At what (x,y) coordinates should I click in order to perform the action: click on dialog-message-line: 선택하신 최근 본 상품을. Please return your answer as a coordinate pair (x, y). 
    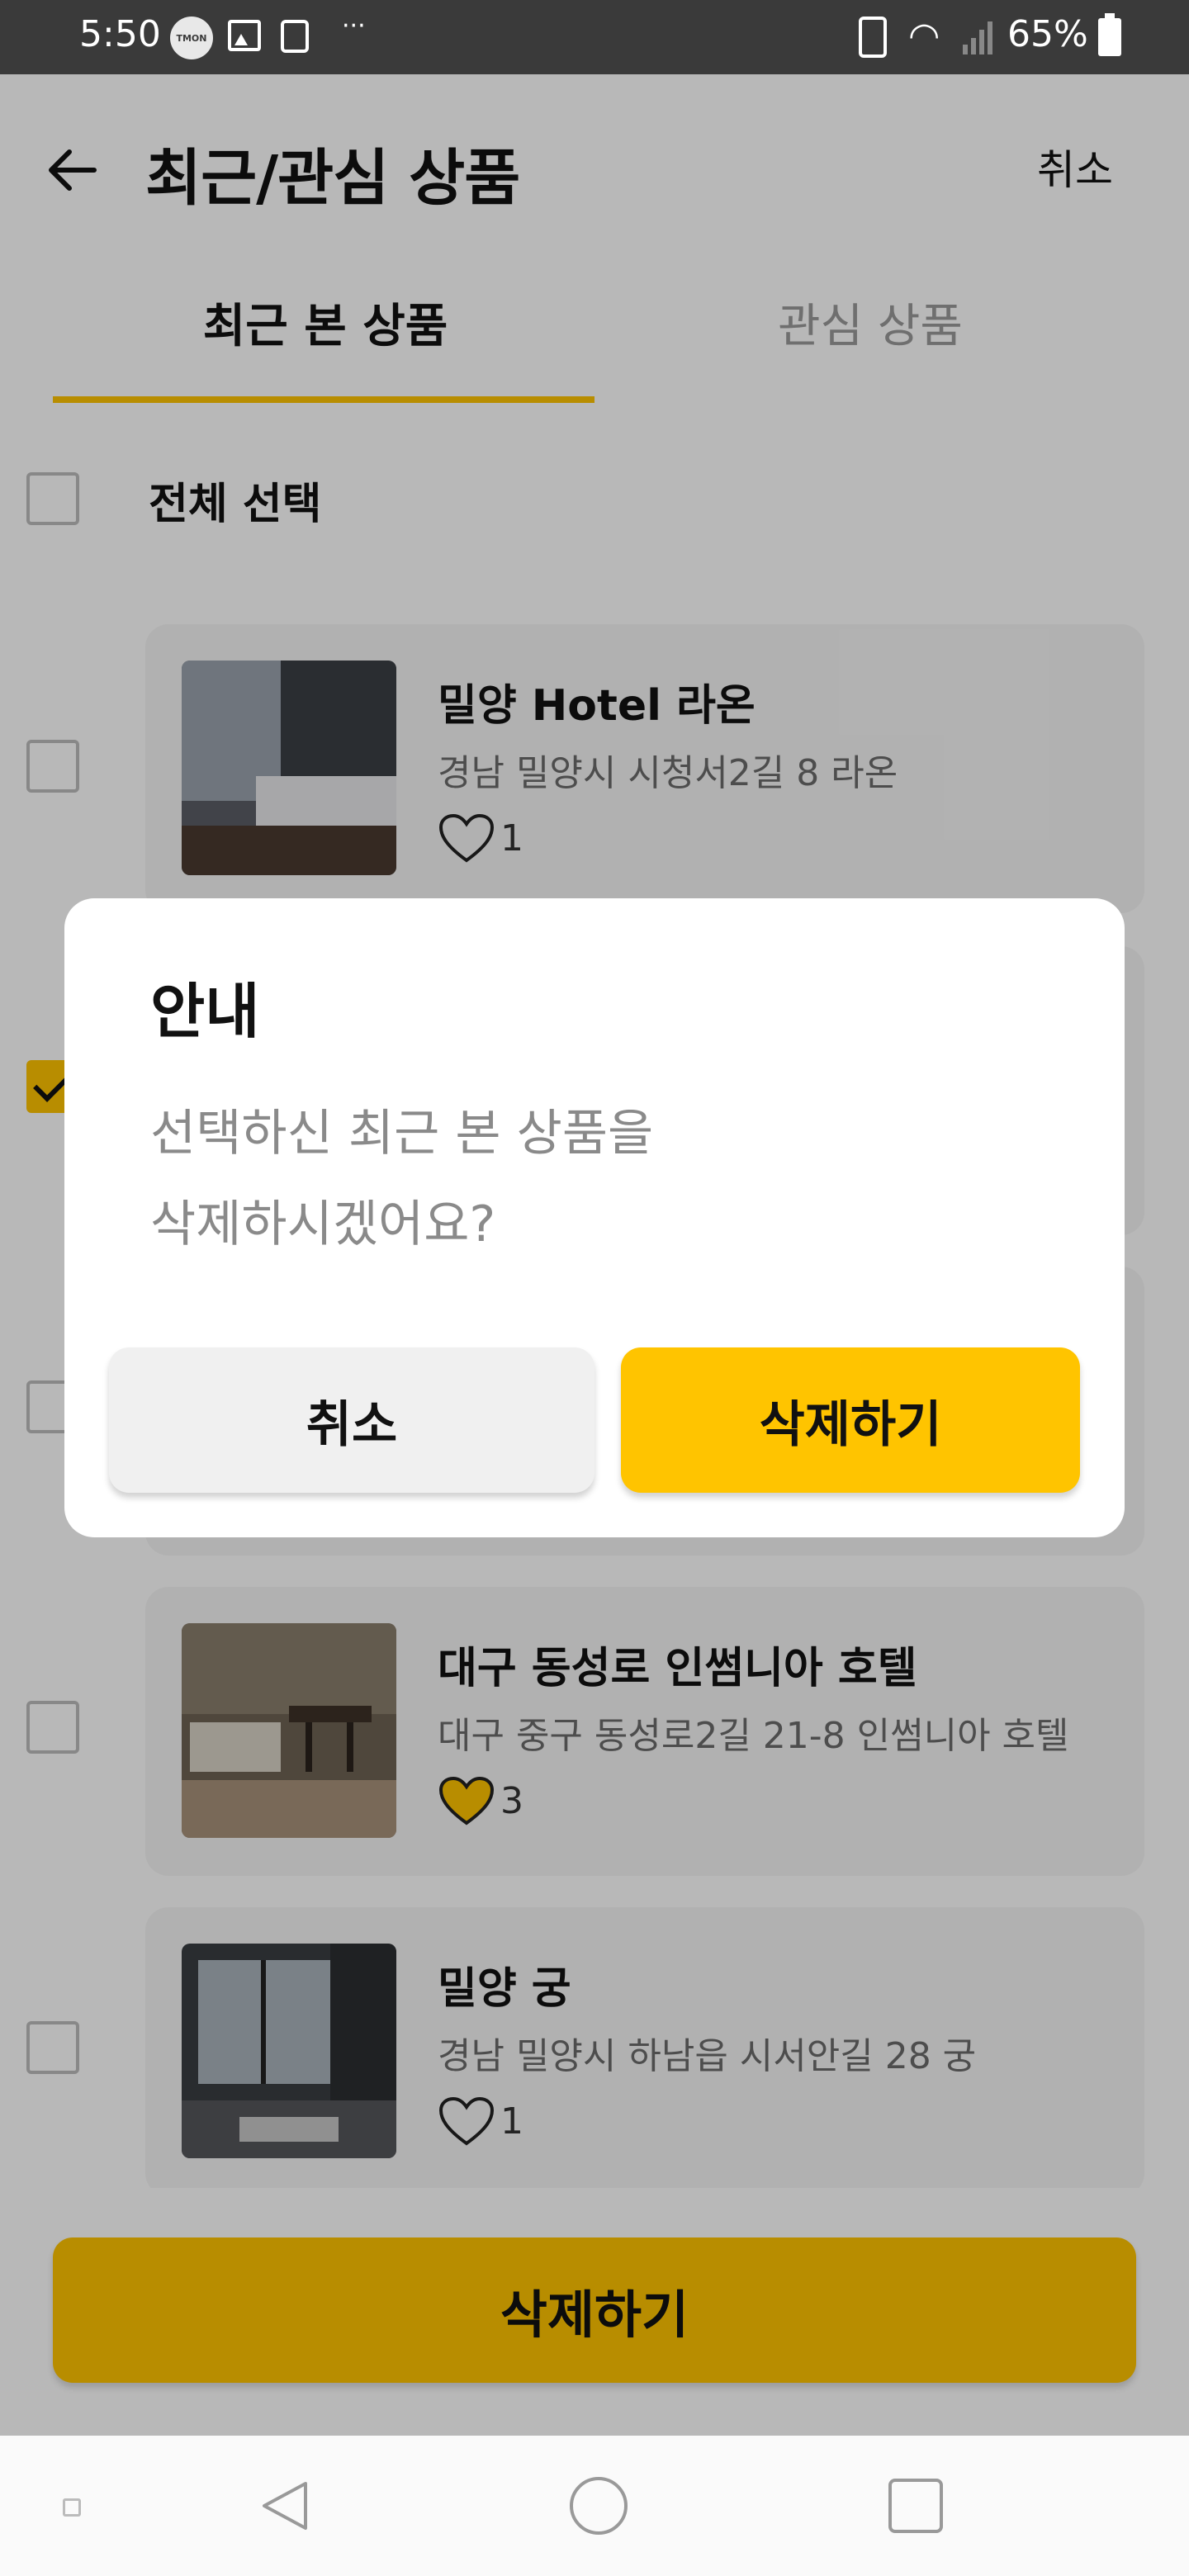
    Looking at the image, I should click on (402, 1134).